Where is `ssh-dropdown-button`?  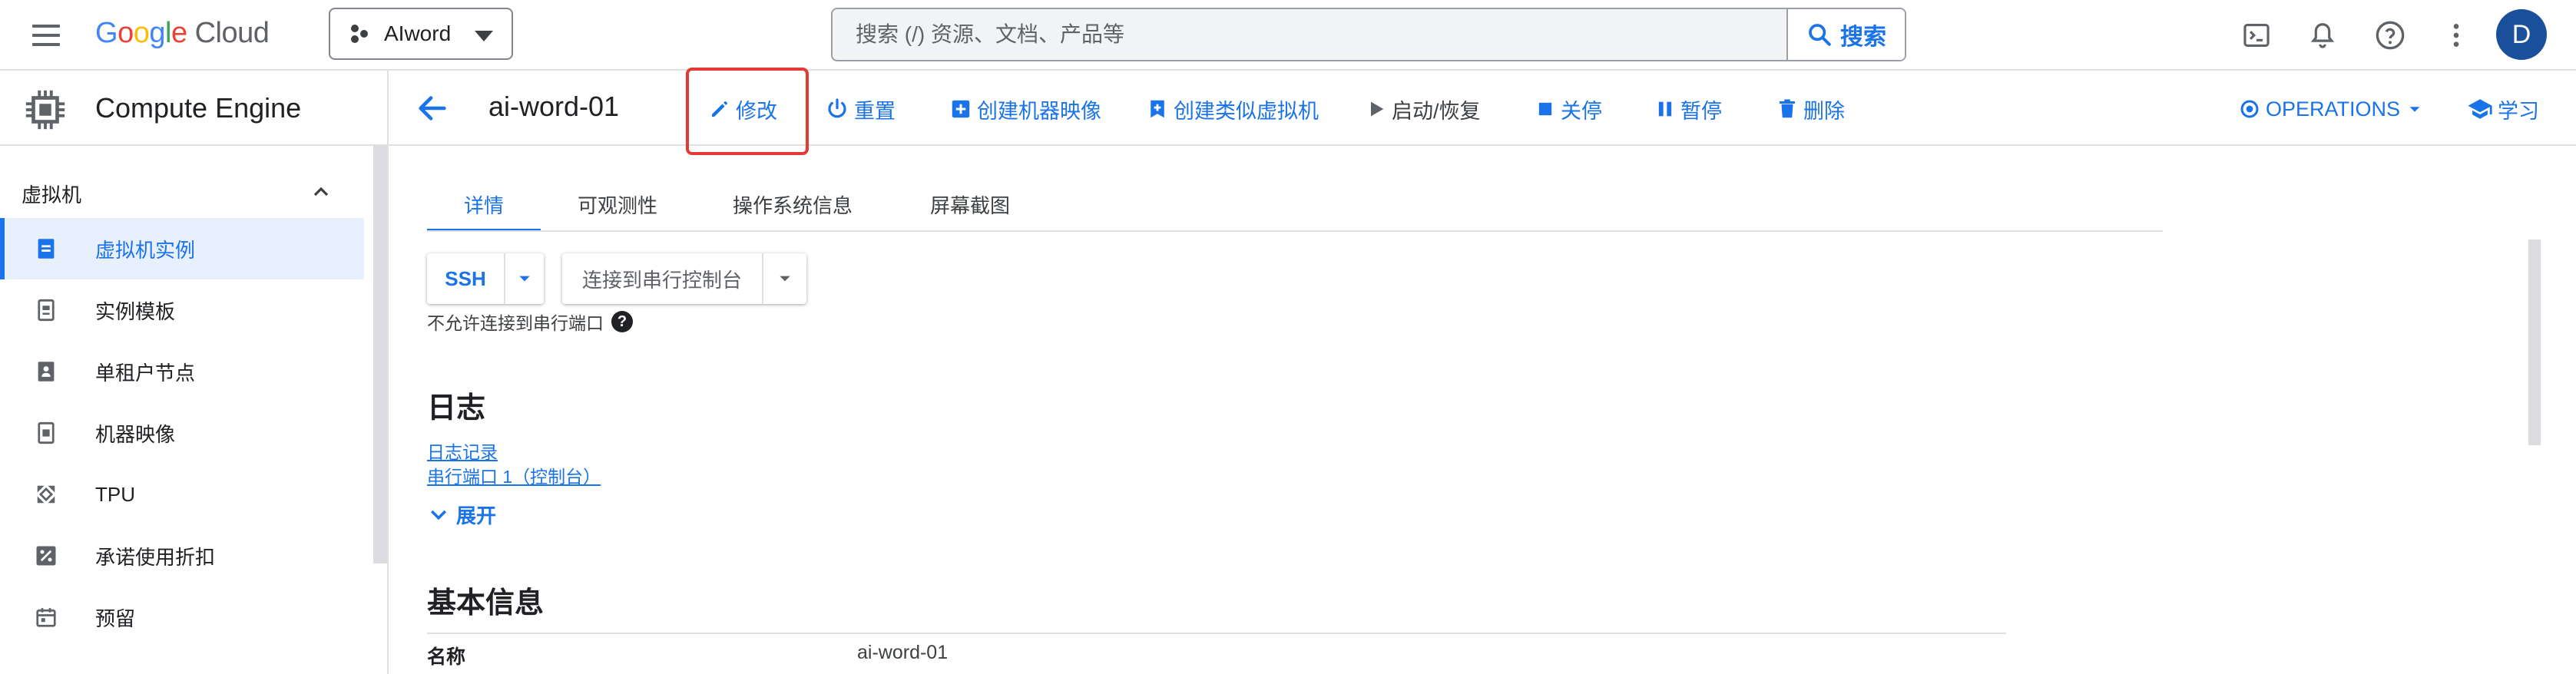
ssh-dropdown-button is located at coordinates (524, 278).